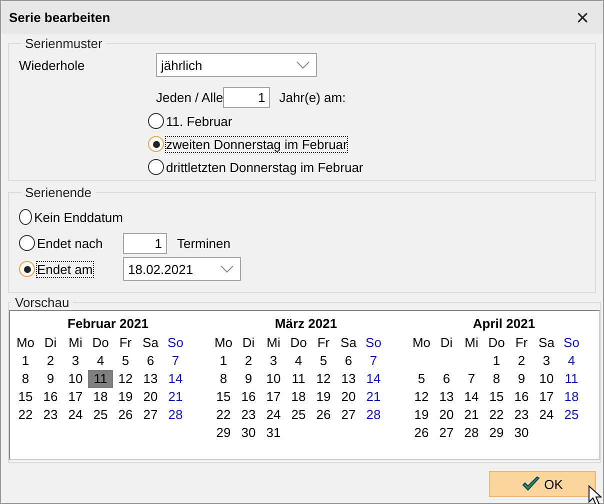 The width and height of the screenshot is (604, 504). Describe the element at coordinates (182, 269) in the screenshot. I see `dropdown: 18.02.2021` at that location.